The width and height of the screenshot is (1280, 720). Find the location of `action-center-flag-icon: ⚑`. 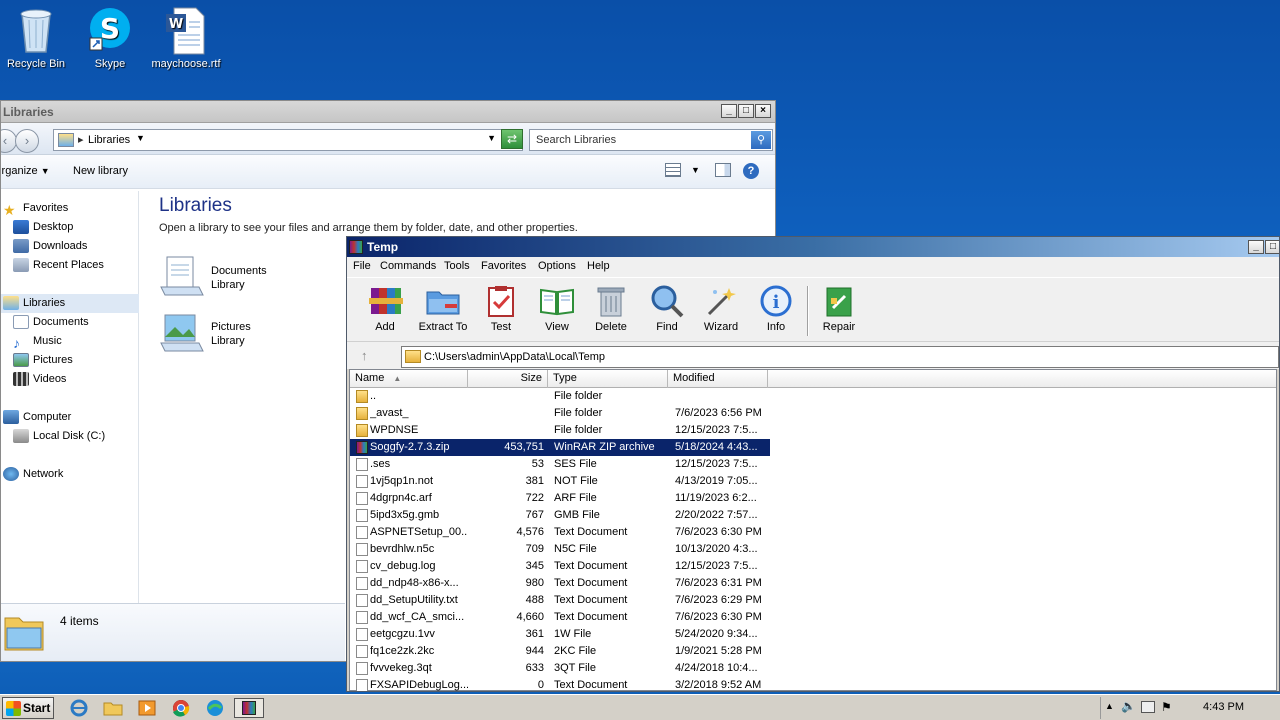

action-center-flag-icon: ⚑ is located at coordinates (1166, 707).